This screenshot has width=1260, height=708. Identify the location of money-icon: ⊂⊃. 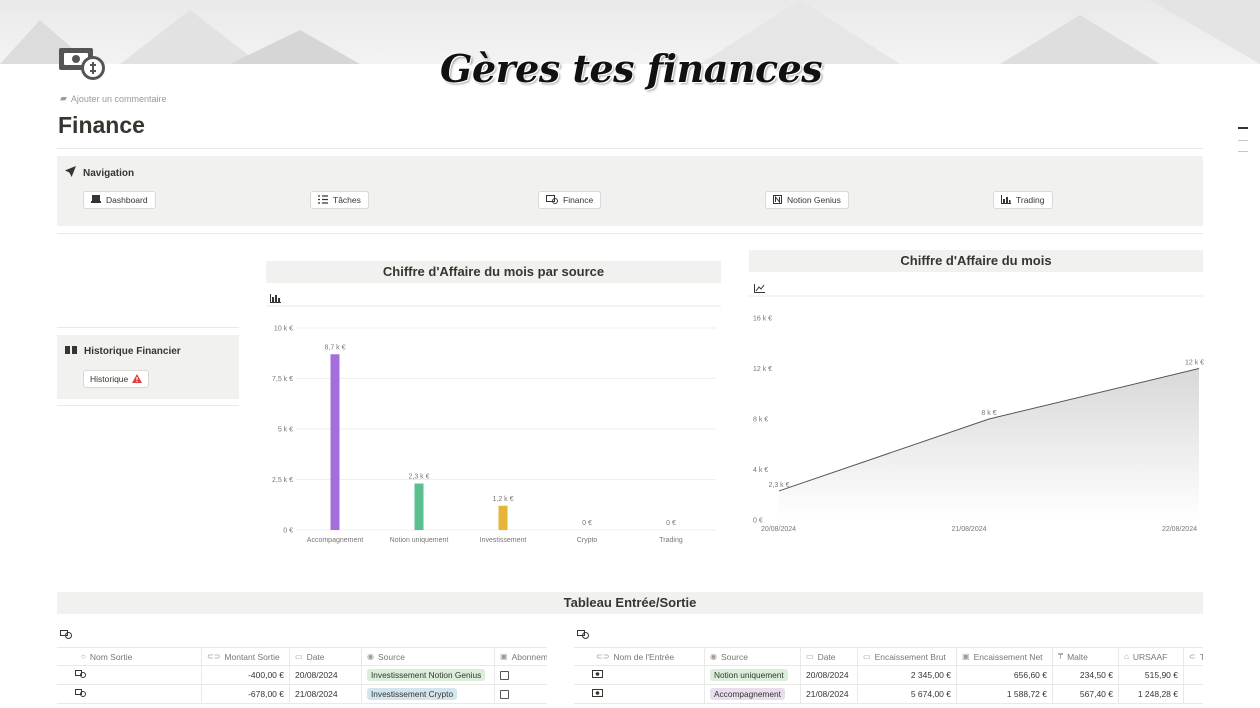
(214, 656).